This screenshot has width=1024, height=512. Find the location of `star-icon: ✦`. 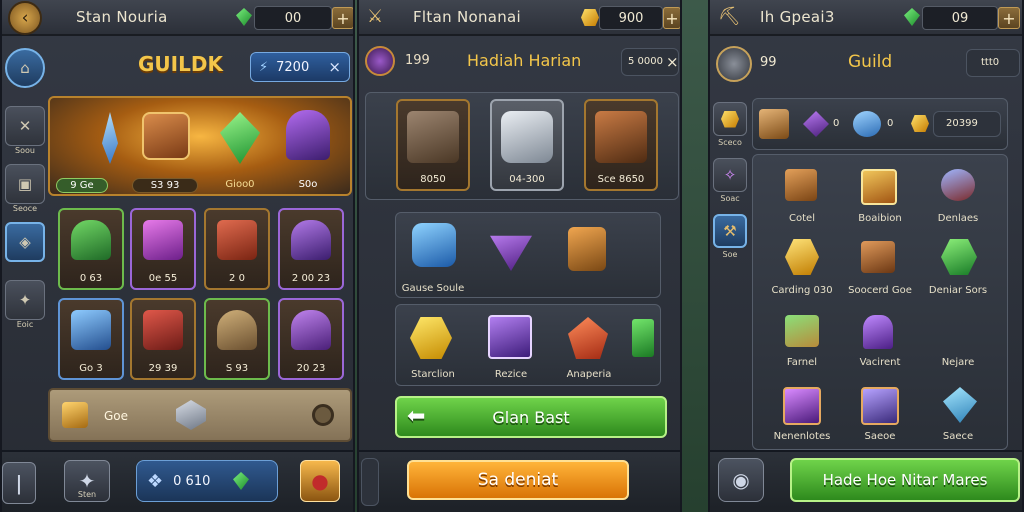

star-icon: ✦ is located at coordinates (25, 300).